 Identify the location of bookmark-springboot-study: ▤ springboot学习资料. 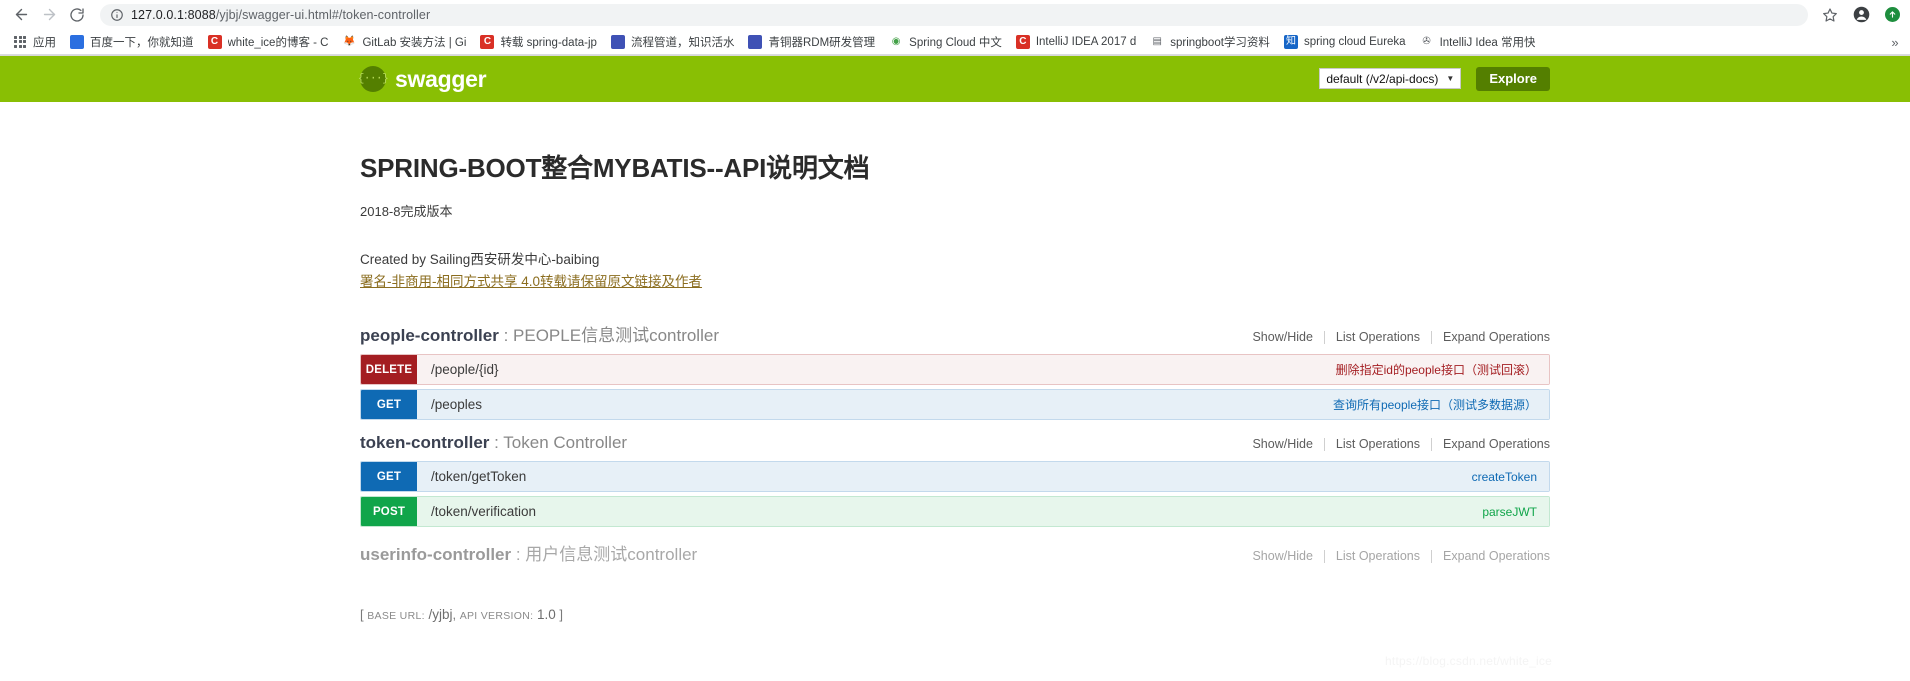
(1210, 42).